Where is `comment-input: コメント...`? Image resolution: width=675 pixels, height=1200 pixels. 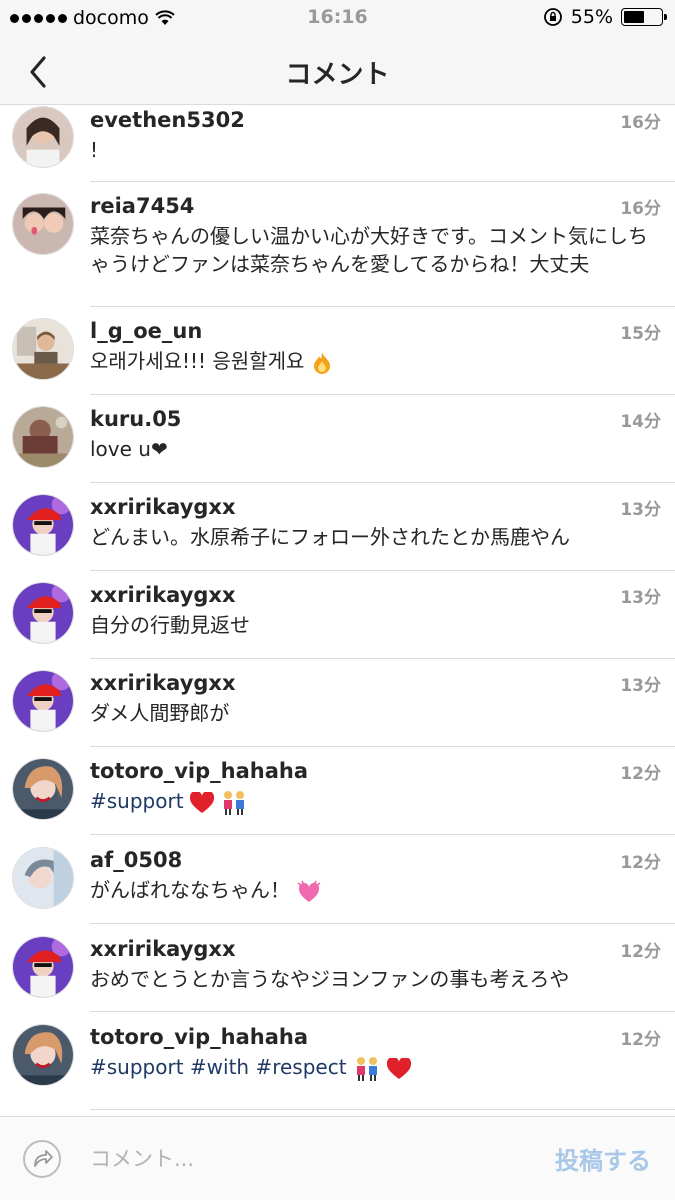
comment-input: コメント... is located at coordinates (142, 1158).